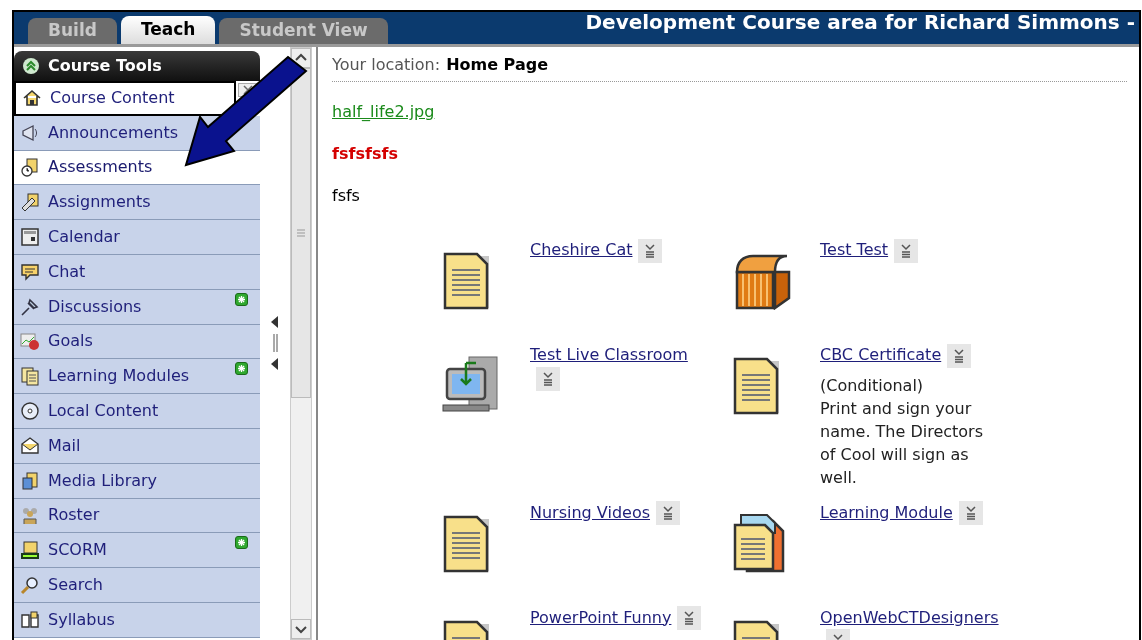  What do you see at coordinates (581, 249) in the screenshot?
I see `item-link: Cheshire Cat` at bounding box center [581, 249].